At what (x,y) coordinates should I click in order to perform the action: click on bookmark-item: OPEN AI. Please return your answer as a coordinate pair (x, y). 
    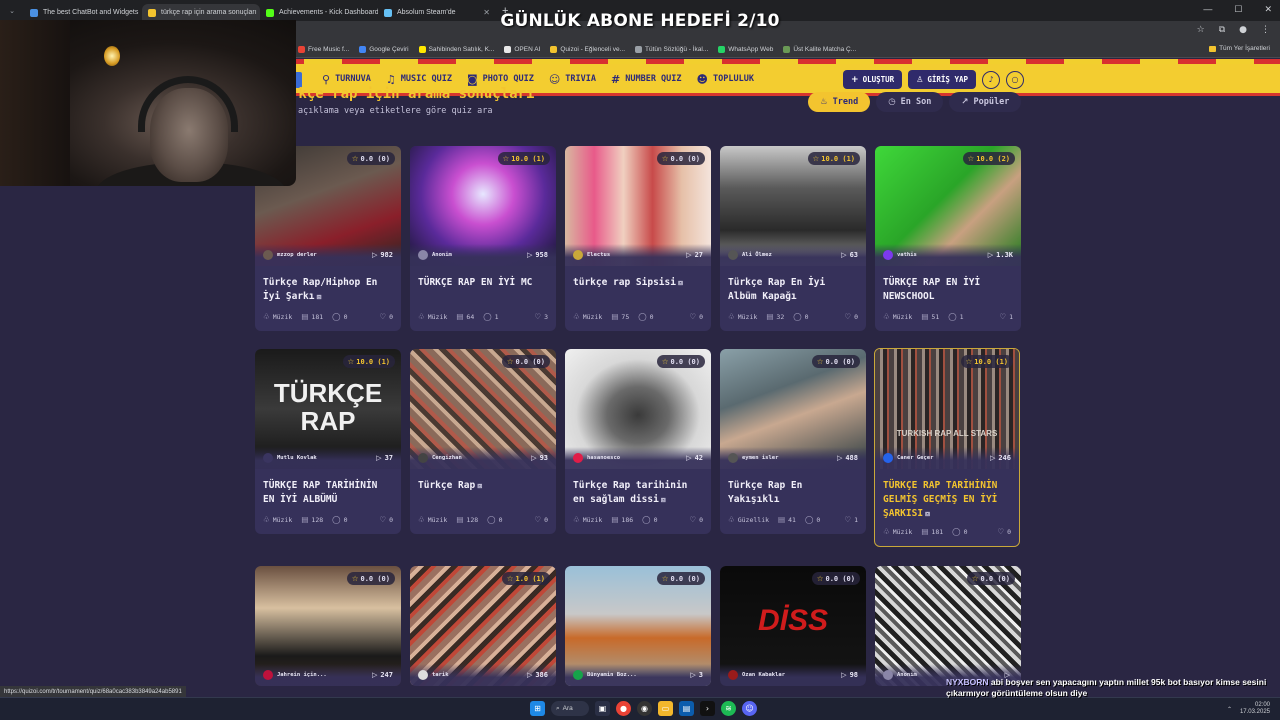
    Looking at the image, I should click on (522, 49).